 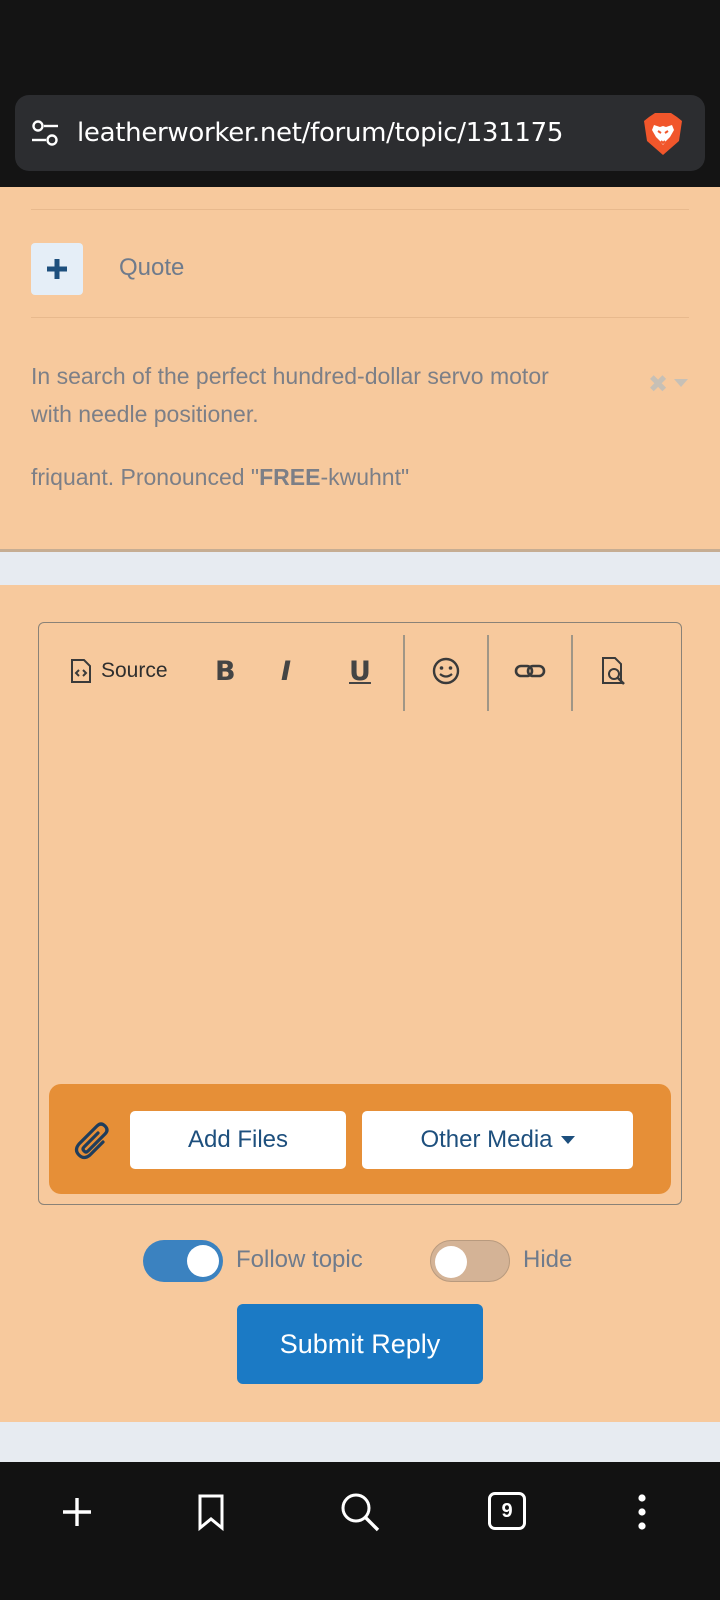 What do you see at coordinates (360, 1139) in the screenshot?
I see `attachment-bar: Add Files Other Media` at bounding box center [360, 1139].